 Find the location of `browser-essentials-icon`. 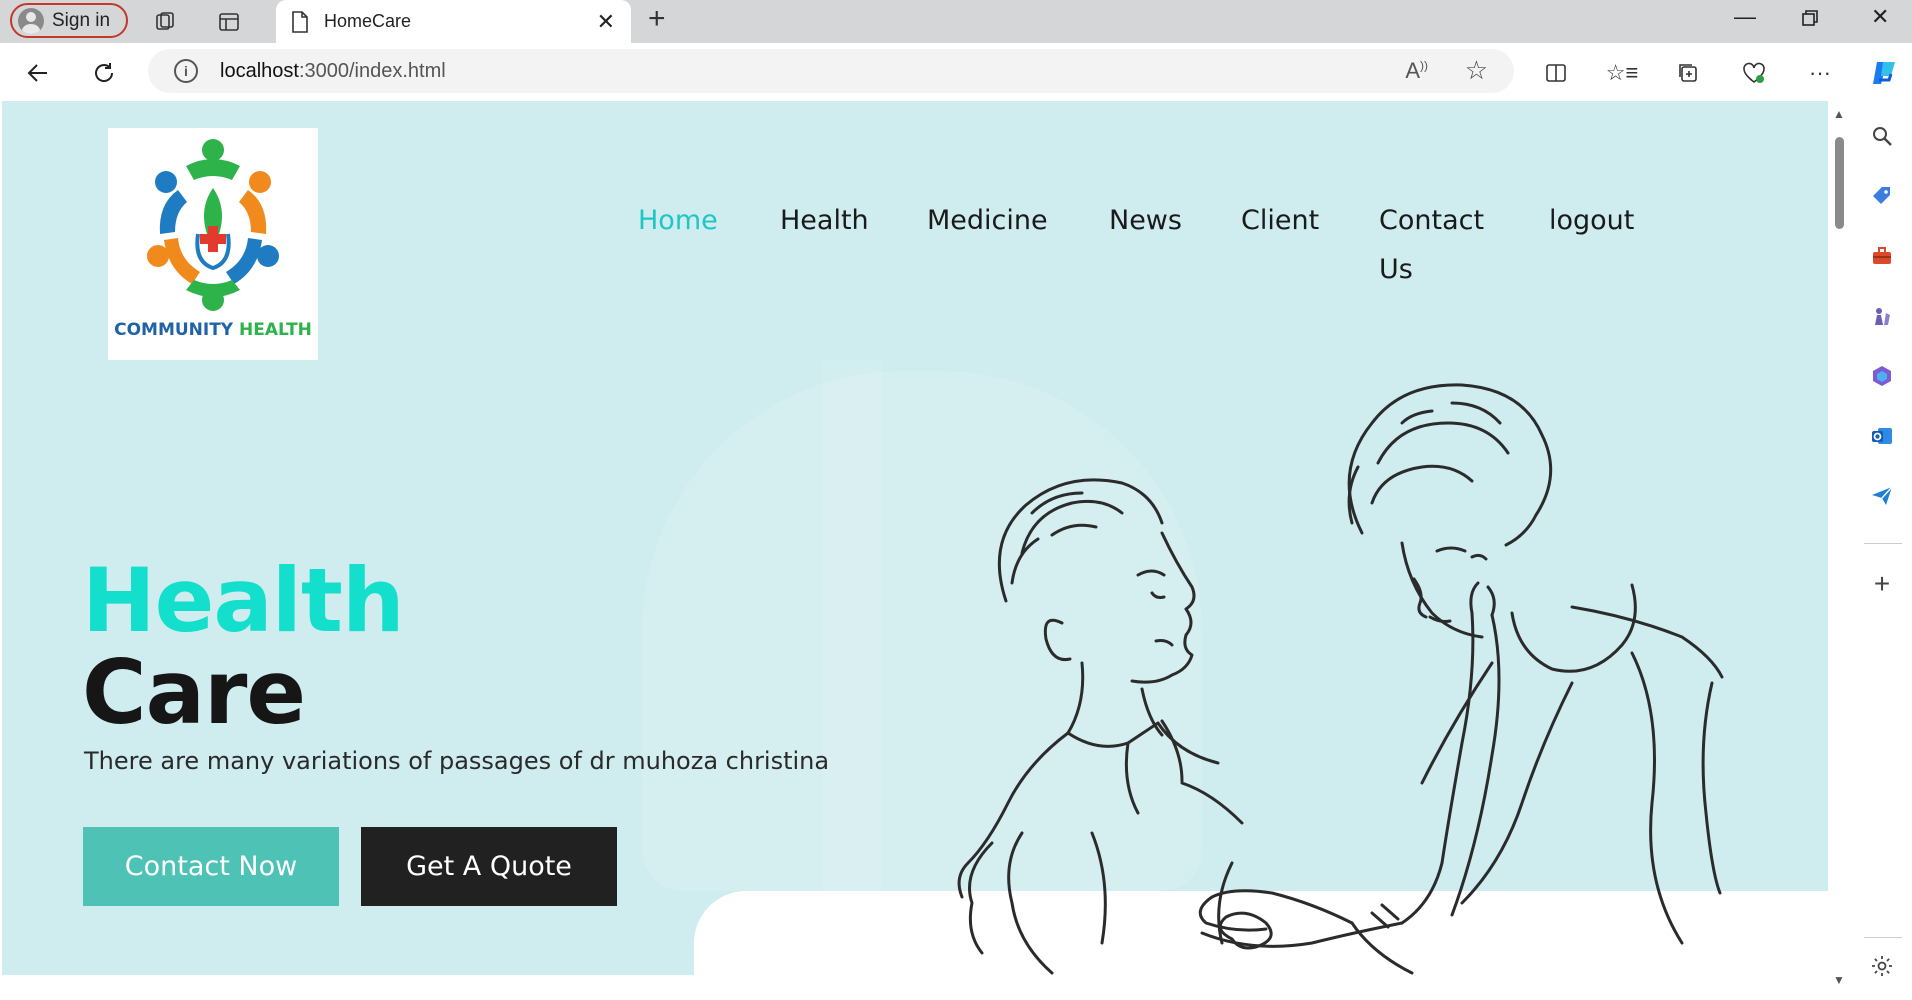

browser-essentials-icon is located at coordinates (1754, 73).